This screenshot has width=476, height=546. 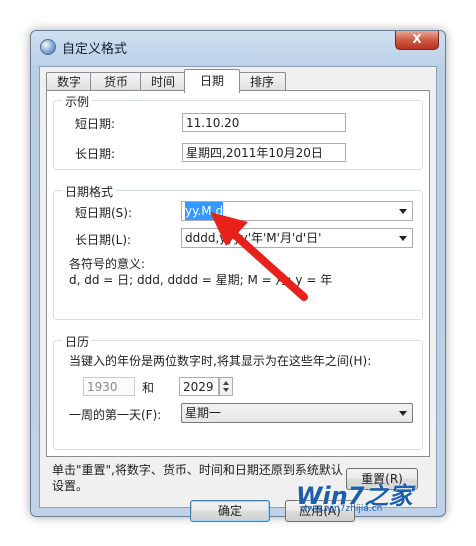 I want to click on date-formats-legend: 日期格式, so click(x=89, y=191).